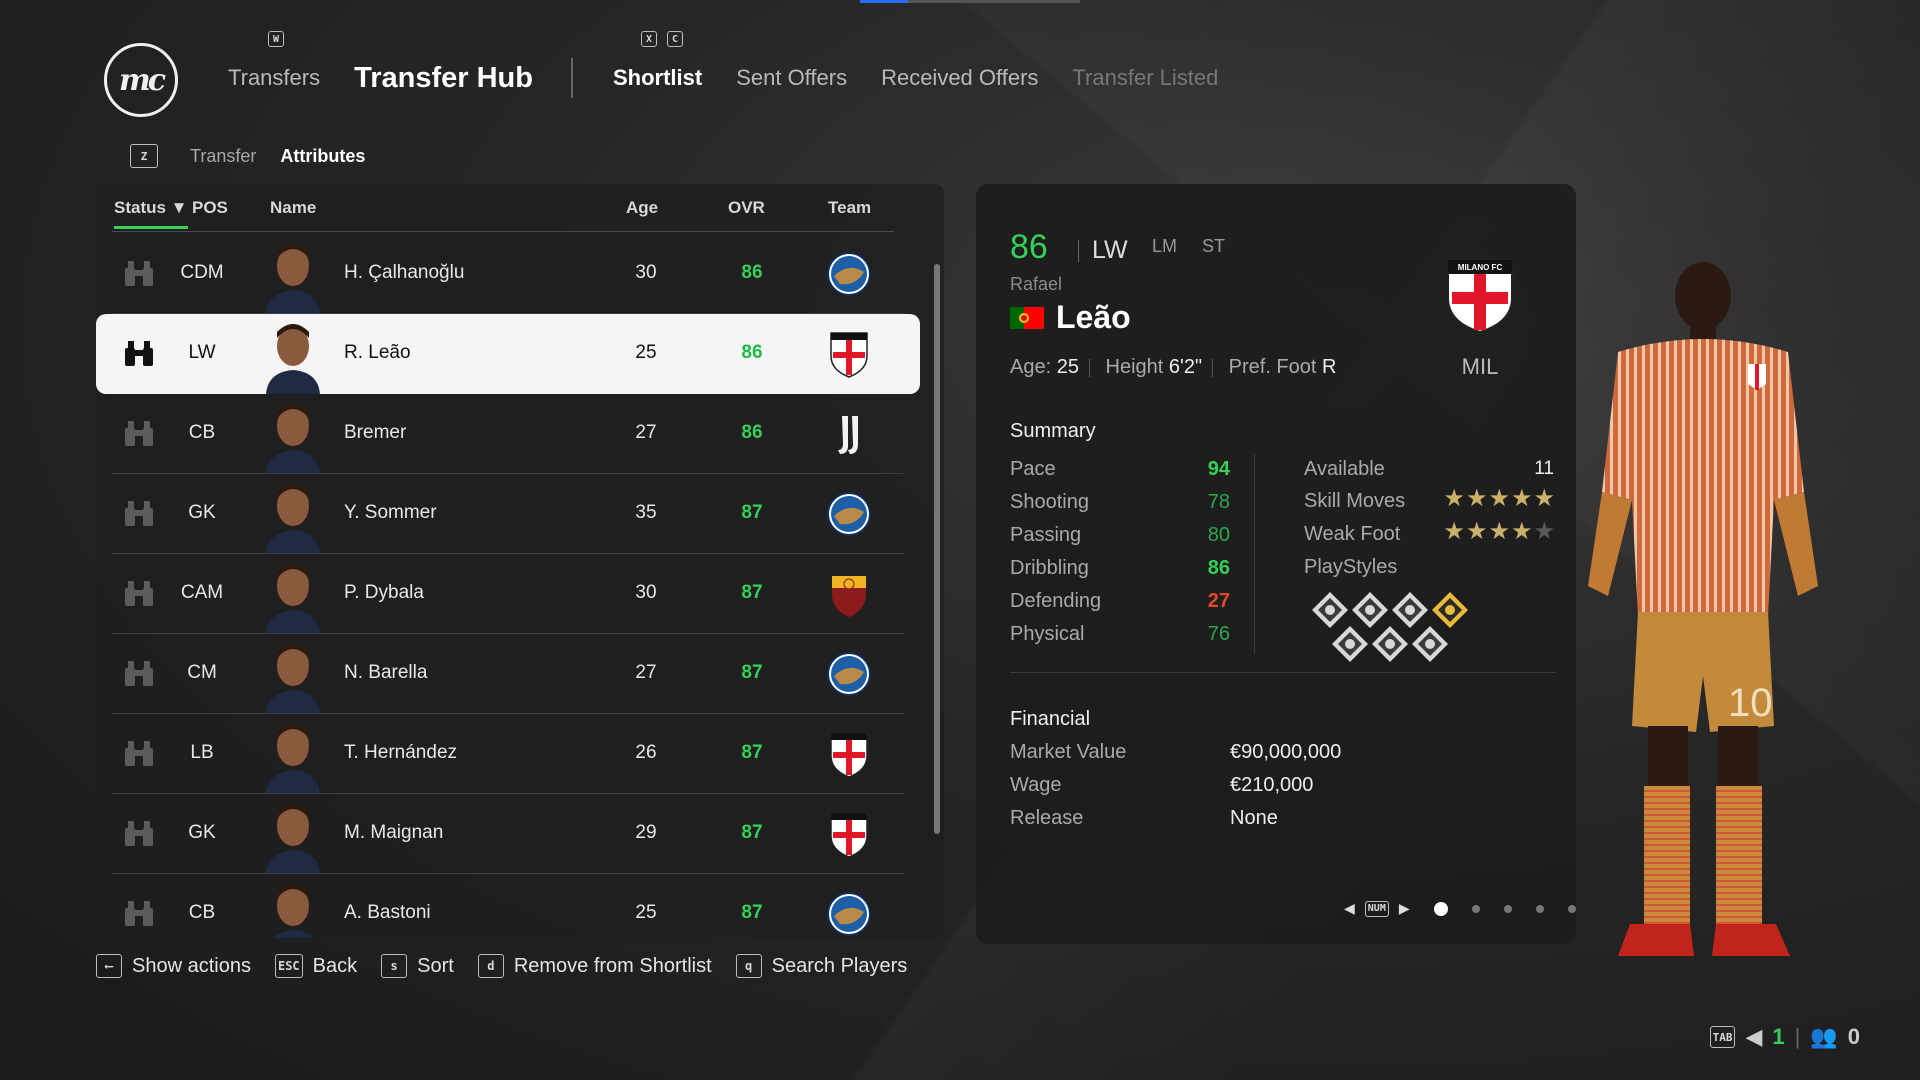  I want to click on table-row: LB T. Hernández 26 87, so click(508, 754).